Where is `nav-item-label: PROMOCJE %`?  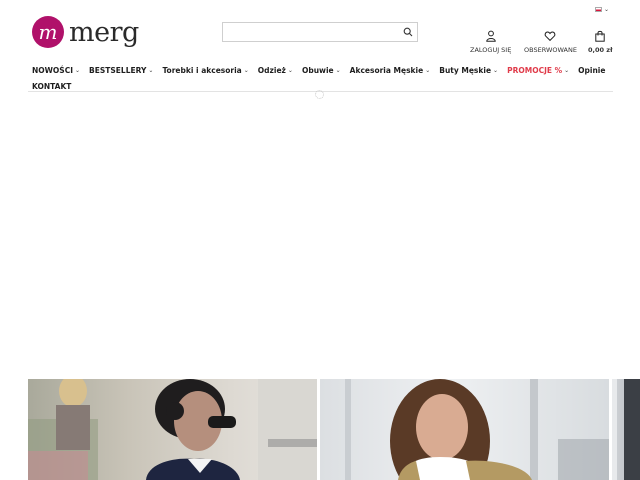 nav-item-label: PROMOCJE % is located at coordinates (535, 70).